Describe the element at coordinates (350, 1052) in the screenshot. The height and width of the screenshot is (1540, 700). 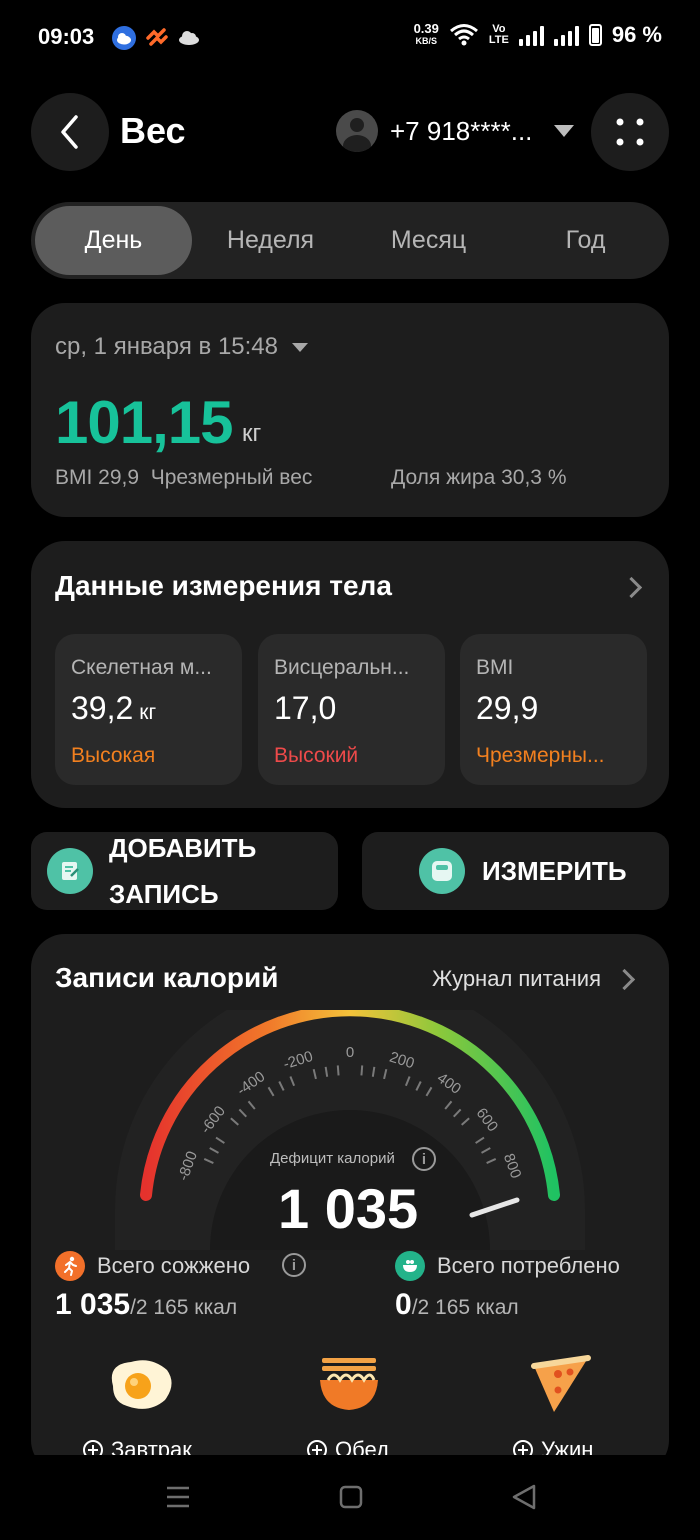
I see `gauge-tick-label: 0` at that location.